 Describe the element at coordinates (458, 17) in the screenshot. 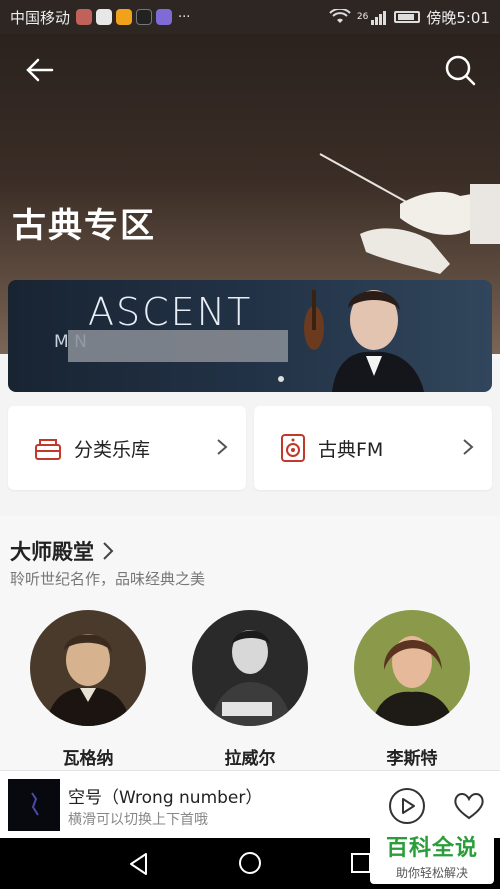

I see `clock: 傍晚5:01` at that location.